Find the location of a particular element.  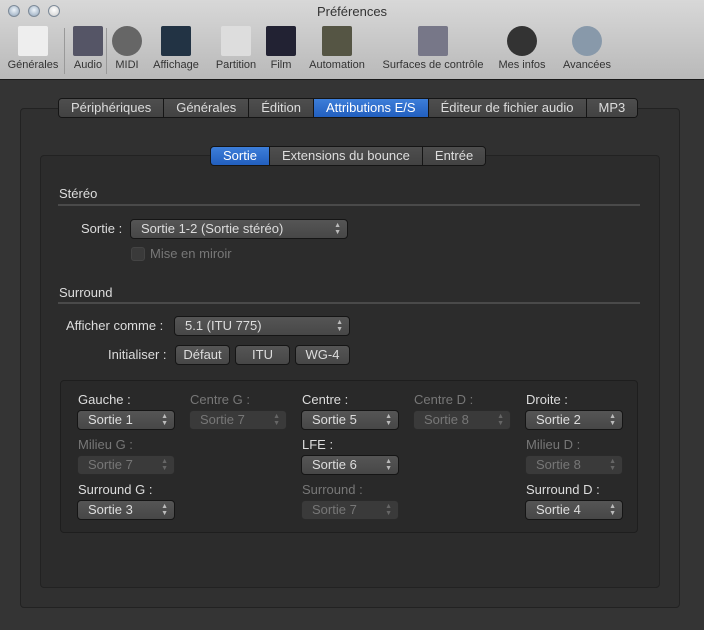

channel-label: Centre D : is located at coordinates (444, 399).